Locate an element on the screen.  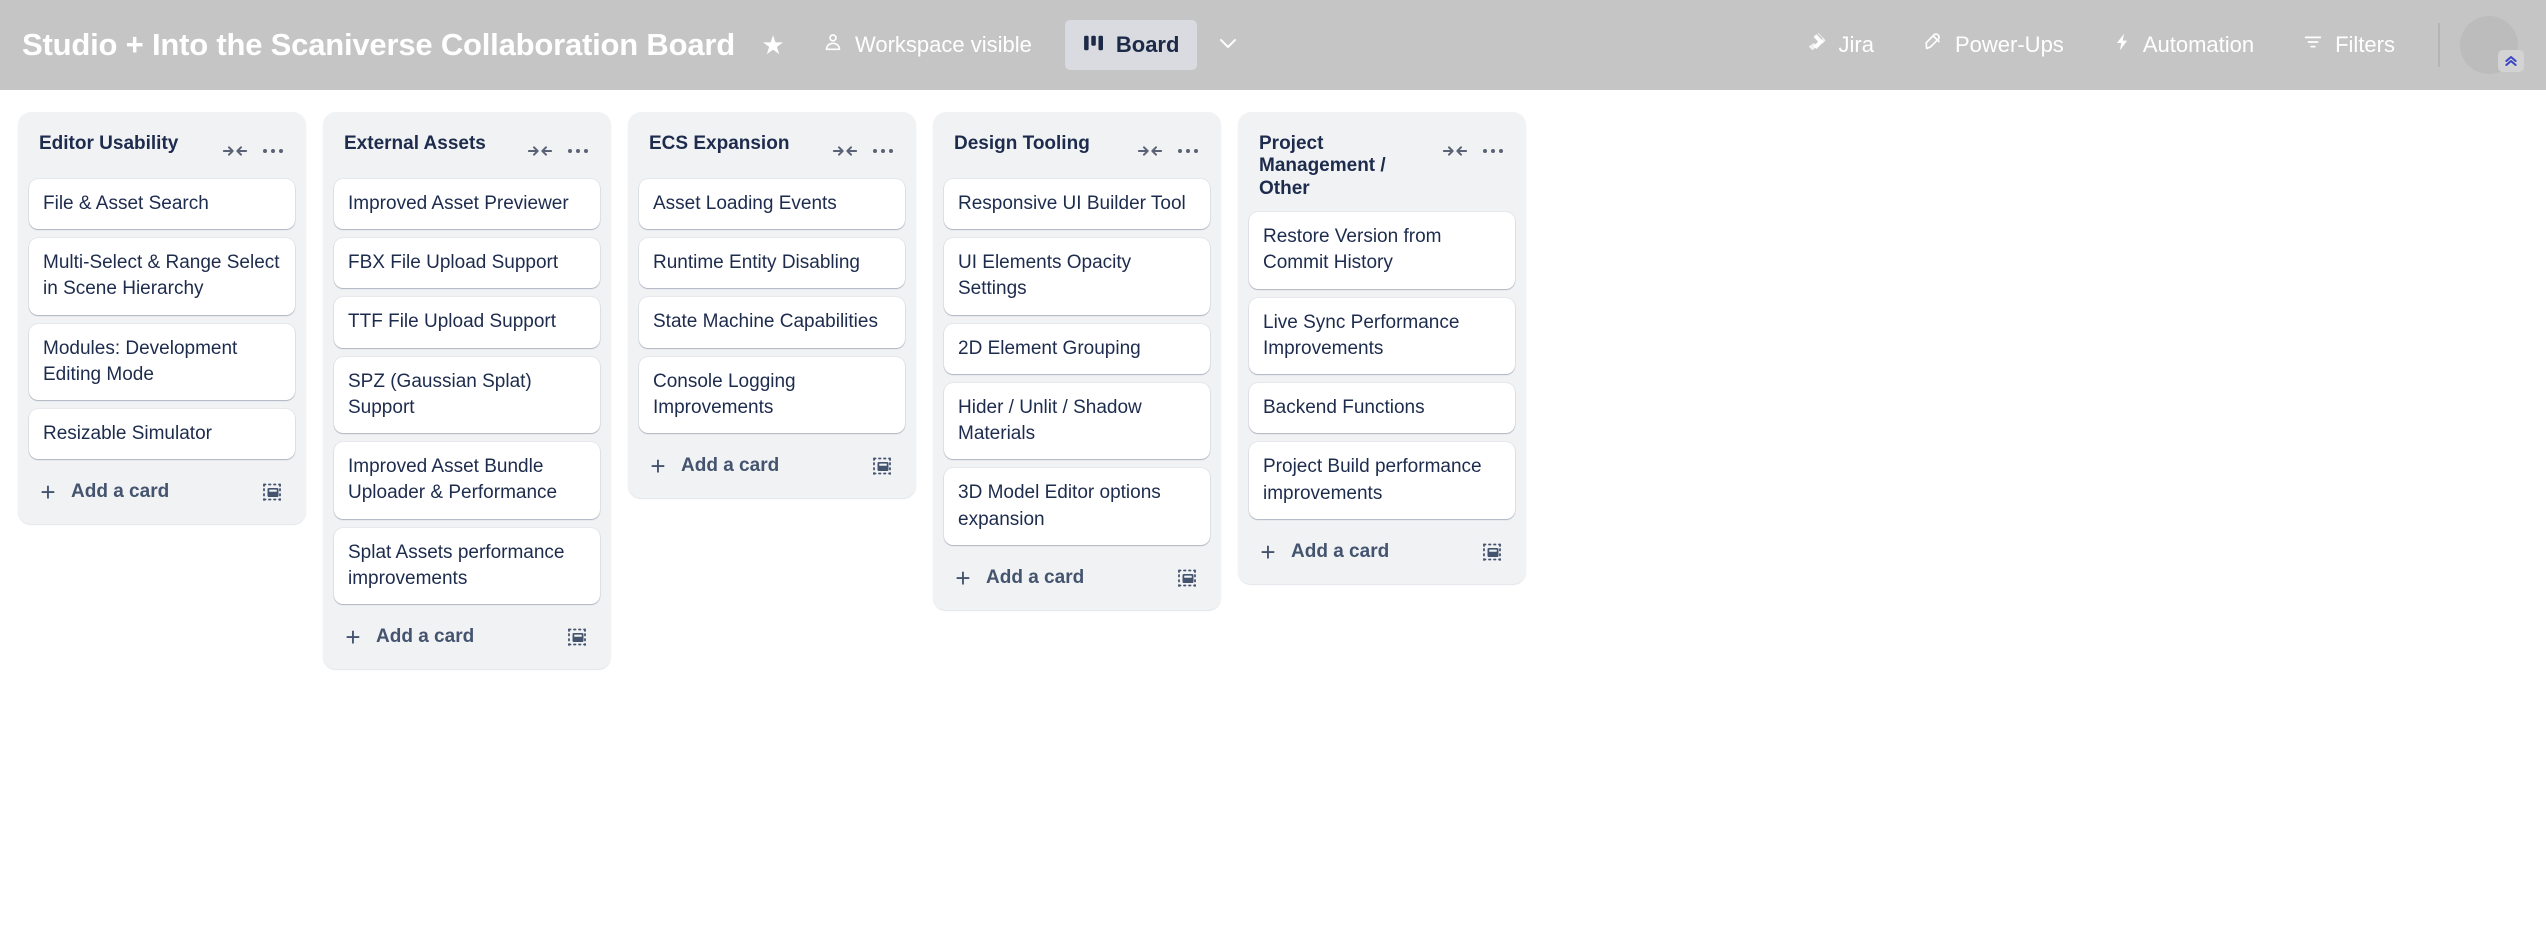
board-card: Project Build performance improvements is located at coordinates (1382, 480).